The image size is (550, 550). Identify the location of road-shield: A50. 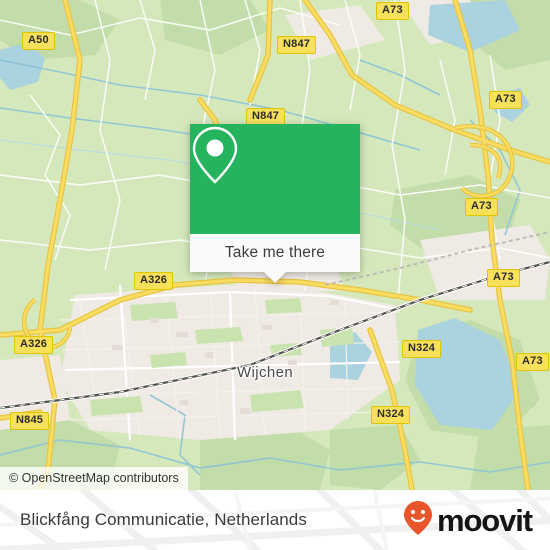
(38, 41).